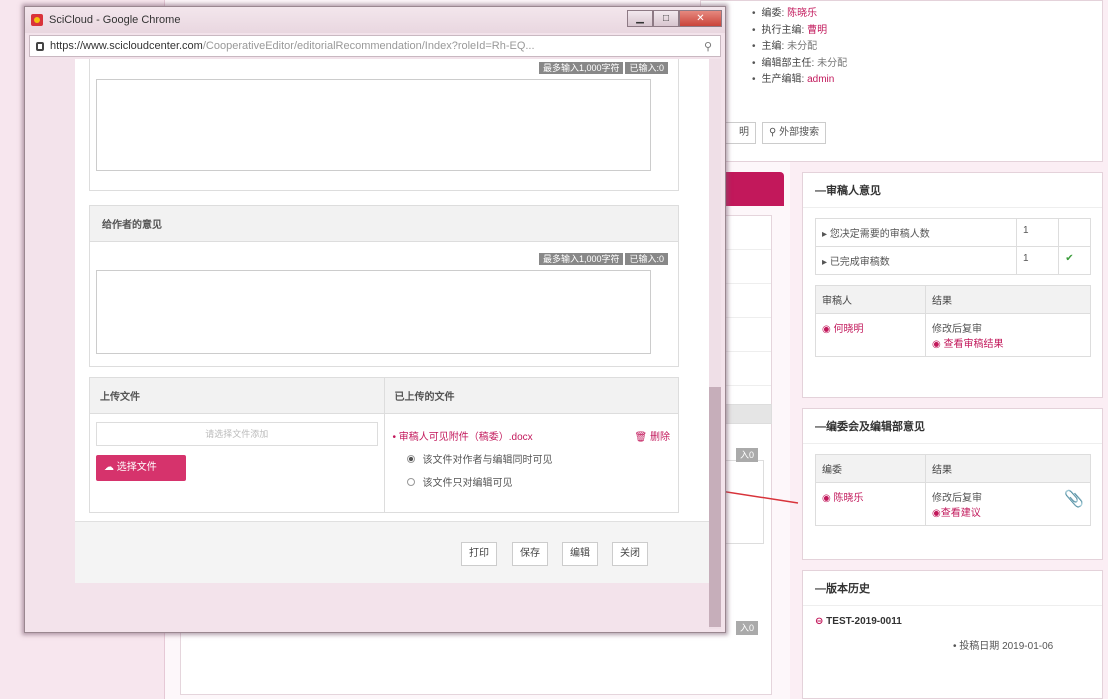 Image resolution: width=1108 pixels, height=699 pixels. I want to click on dialog-footer: 打印 保存 编辑 关闭, so click(392, 552).